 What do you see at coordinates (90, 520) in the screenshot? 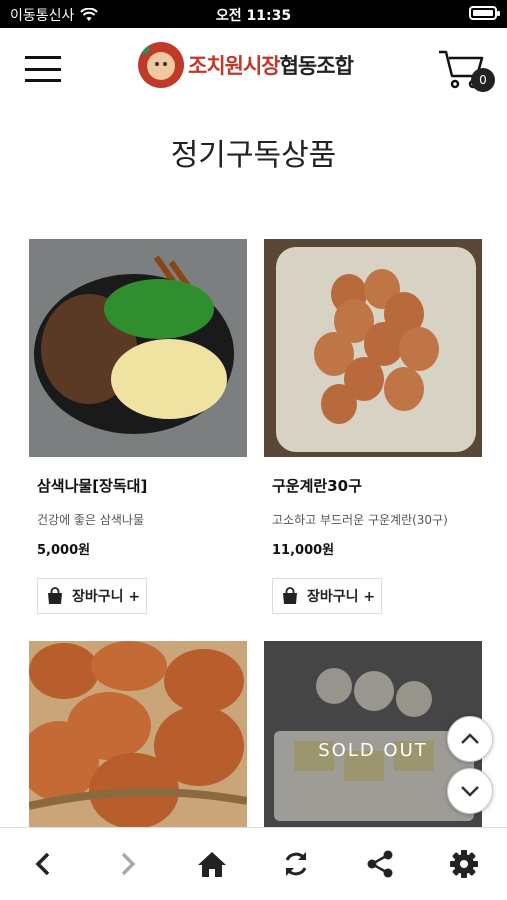
I see `product-description: 건강에 좋은 삼색나물` at bounding box center [90, 520].